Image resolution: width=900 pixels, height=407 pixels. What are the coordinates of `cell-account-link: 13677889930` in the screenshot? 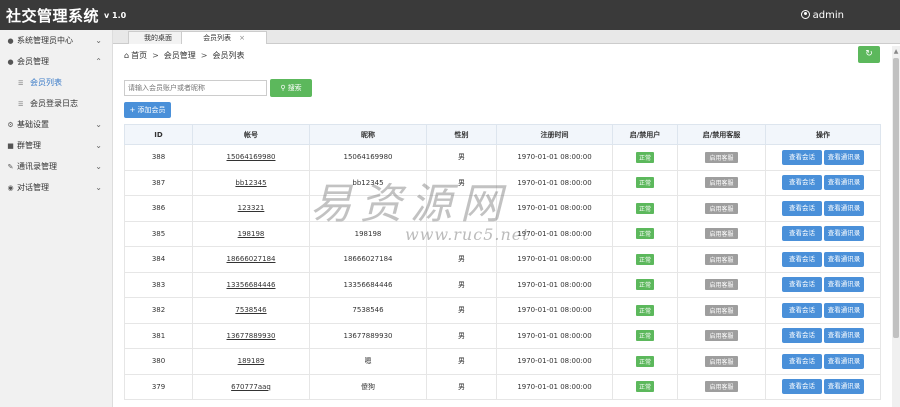 It's located at (251, 335).